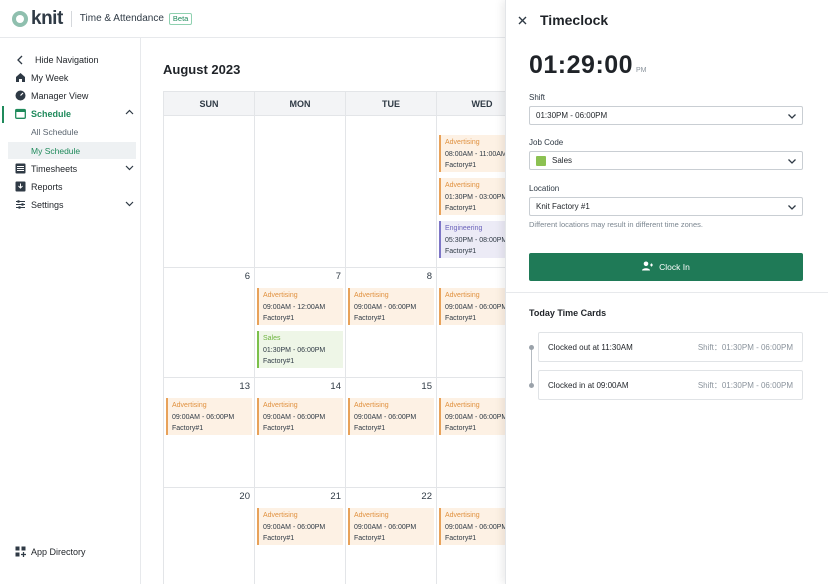  Describe the element at coordinates (244, 386) in the screenshot. I see `day-number: 13` at that location.